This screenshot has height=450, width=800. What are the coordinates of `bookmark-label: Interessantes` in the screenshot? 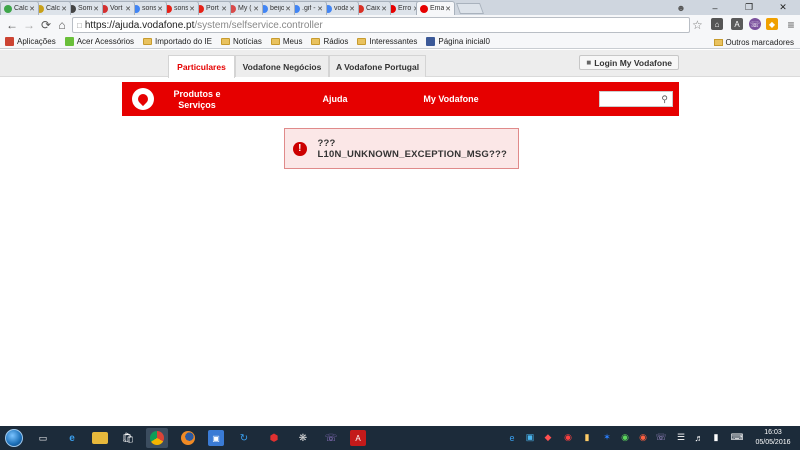 It's located at (393, 41).